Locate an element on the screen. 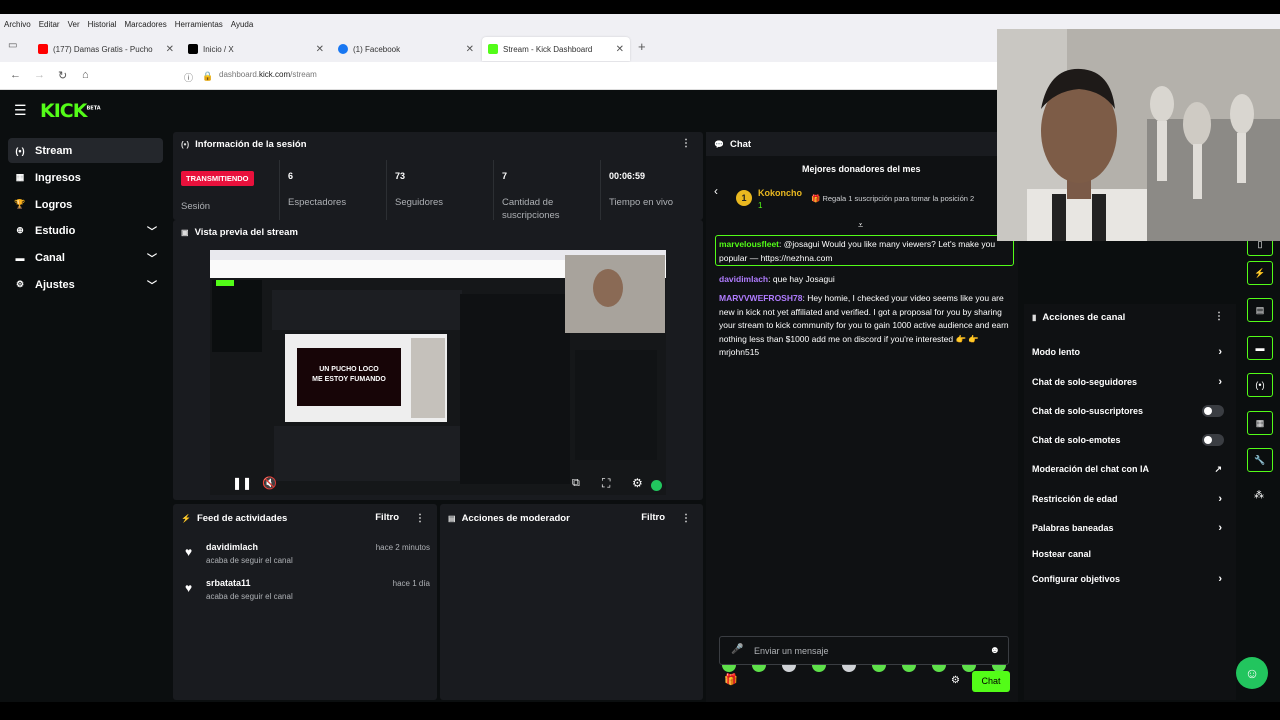 This screenshot has height=720, width=1280. session-header: (•) Información de la sesión ⋮ is located at coordinates (438, 144).